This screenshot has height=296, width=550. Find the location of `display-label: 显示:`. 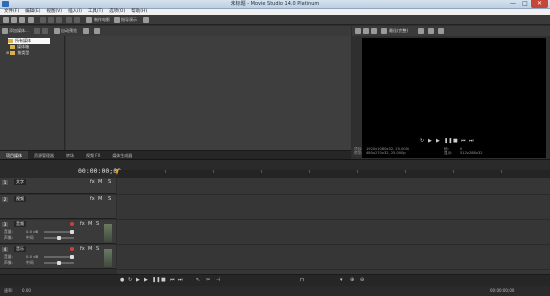

display-label: 显示: is located at coordinates (448, 153).